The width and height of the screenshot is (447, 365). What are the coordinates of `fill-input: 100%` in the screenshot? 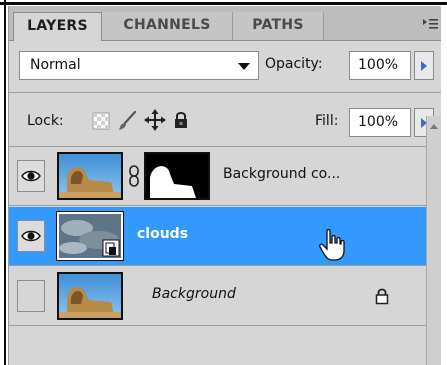 It's located at (380, 122).